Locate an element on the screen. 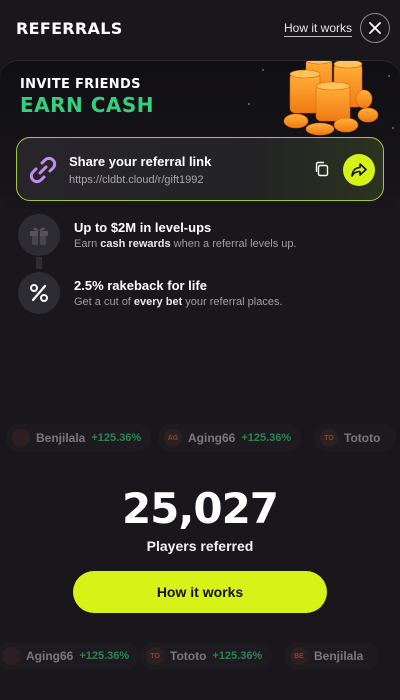 Image resolution: width=400 pixels, height=700 pixels. banner-earn-text: EARN CASH is located at coordinates (87, 105).